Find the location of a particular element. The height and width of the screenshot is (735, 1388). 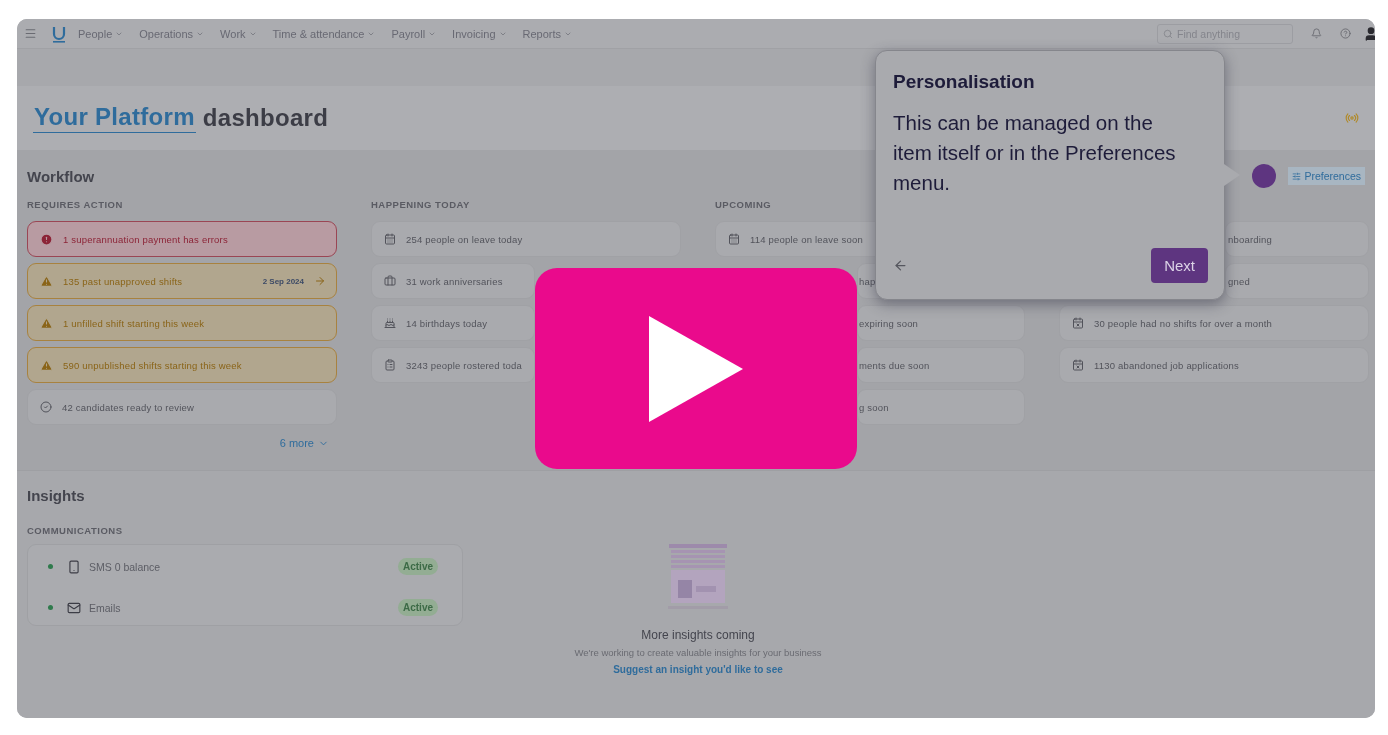

date-label: 2 Sep 2024 is located at coordinates (283, 281).